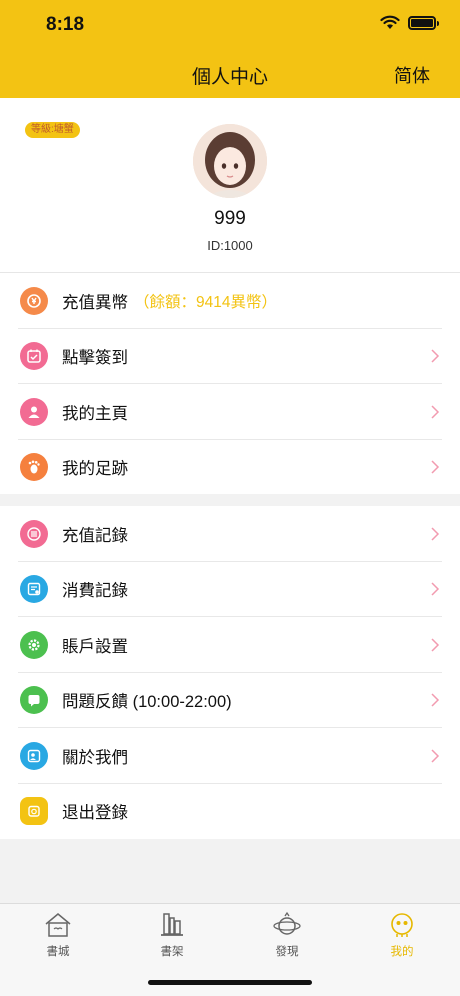  What do you see at coordinates (390, 22) in the screenshot?
I see `wifi-icon` at bounding box center [390, 22].